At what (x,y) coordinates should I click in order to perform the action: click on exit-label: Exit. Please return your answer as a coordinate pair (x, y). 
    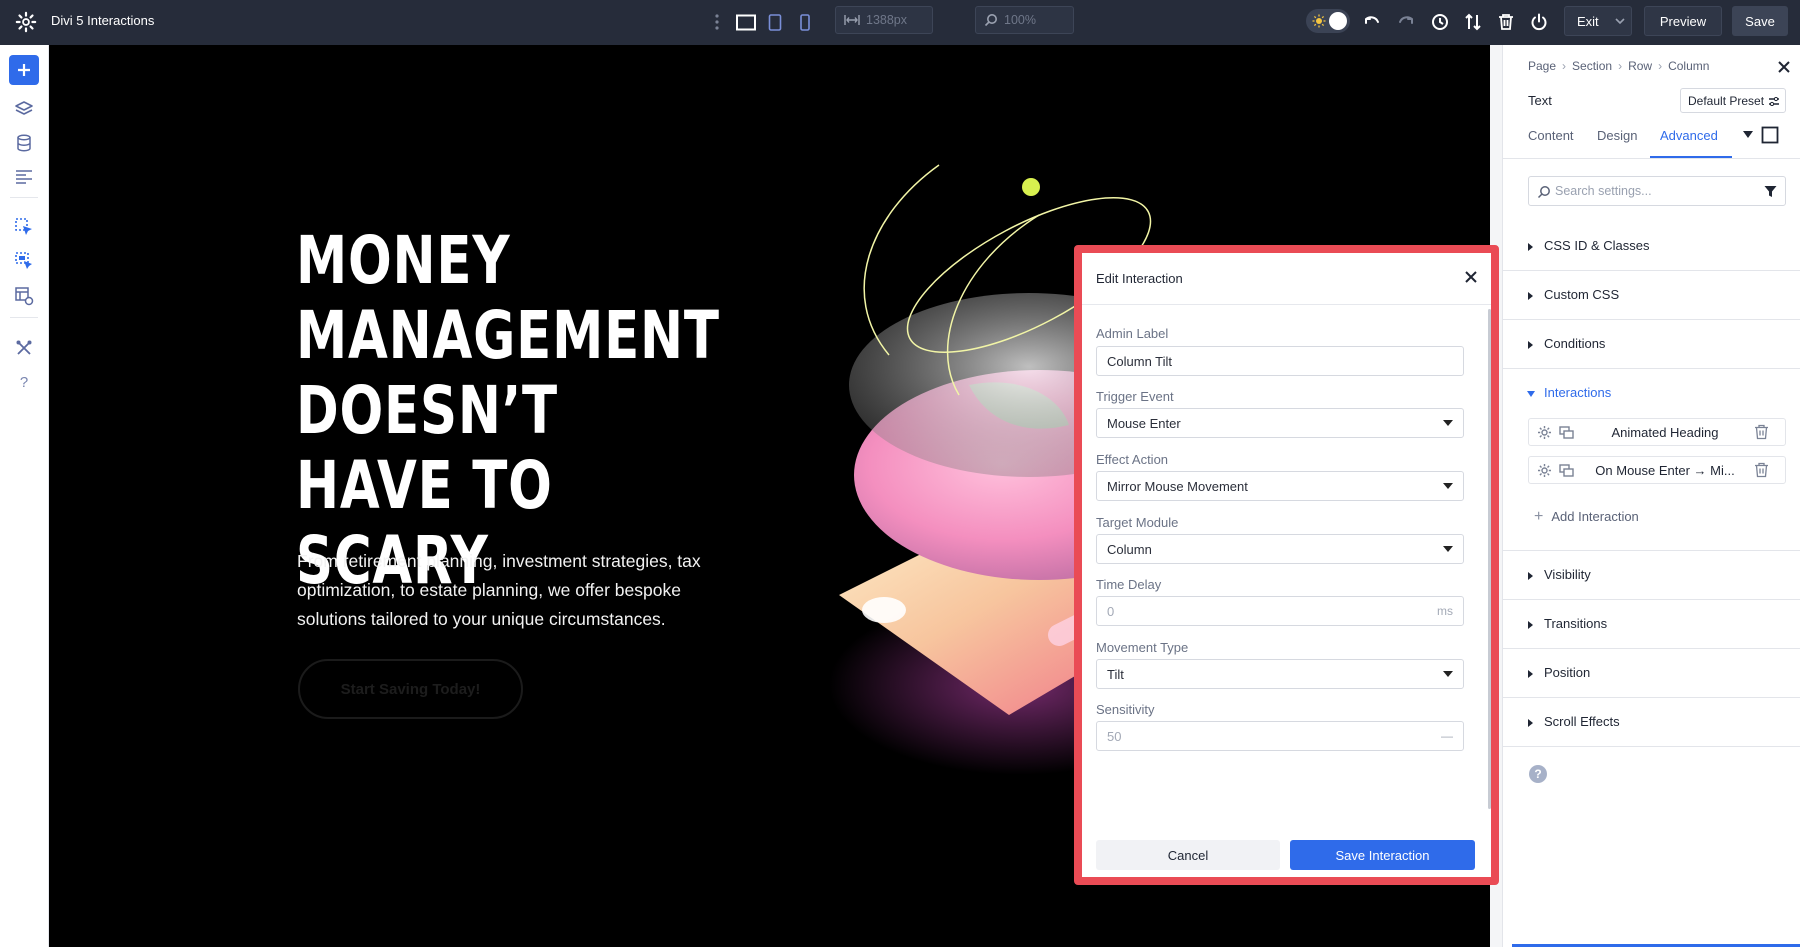
    Looking at the image, I should click on (1588, 21).